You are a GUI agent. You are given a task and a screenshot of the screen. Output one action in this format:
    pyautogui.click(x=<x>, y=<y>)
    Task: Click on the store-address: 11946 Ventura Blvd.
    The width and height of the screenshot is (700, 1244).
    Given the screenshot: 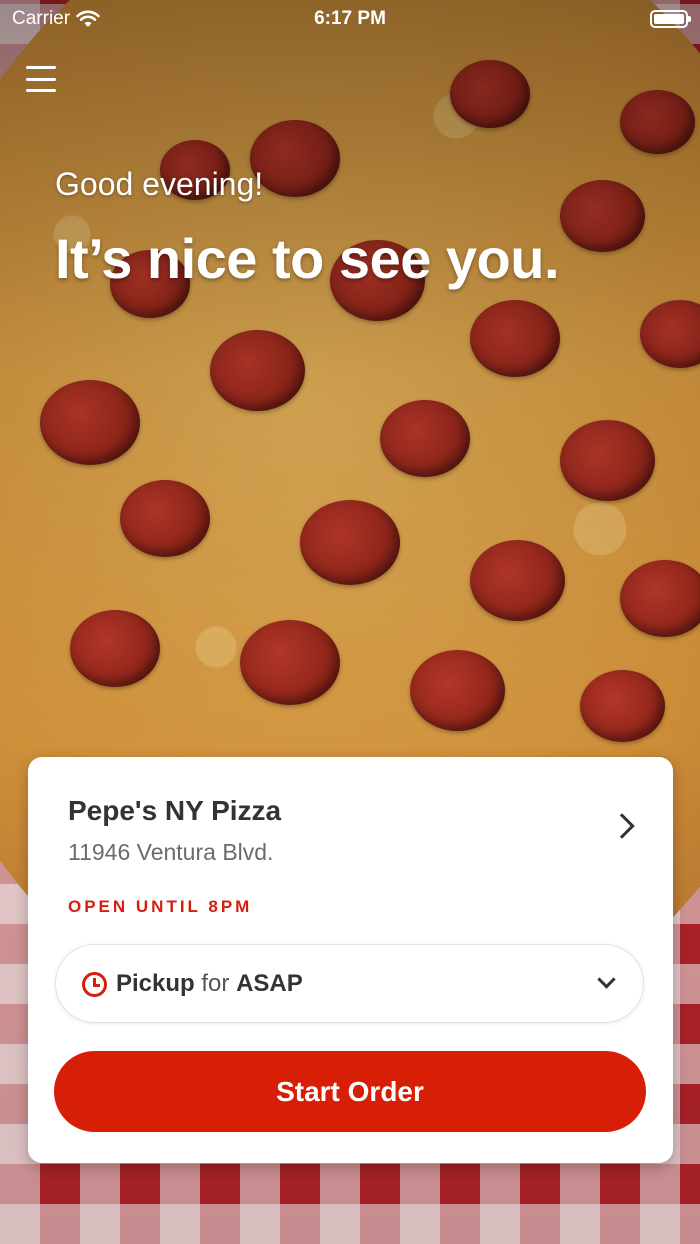 What is the action you would take?
    pyautogui.click(x=171, y=852)
    